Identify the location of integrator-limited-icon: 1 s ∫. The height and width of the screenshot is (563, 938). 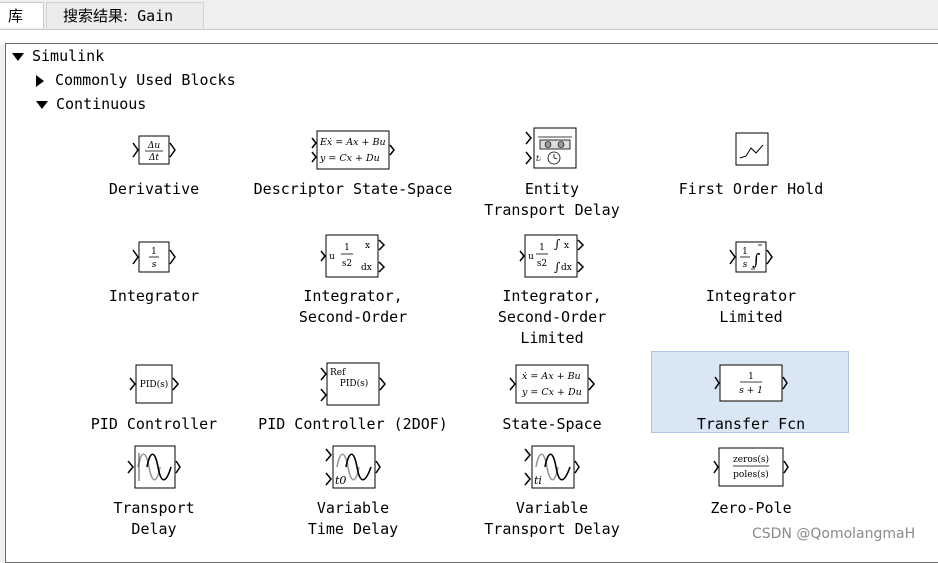
(751, 257).